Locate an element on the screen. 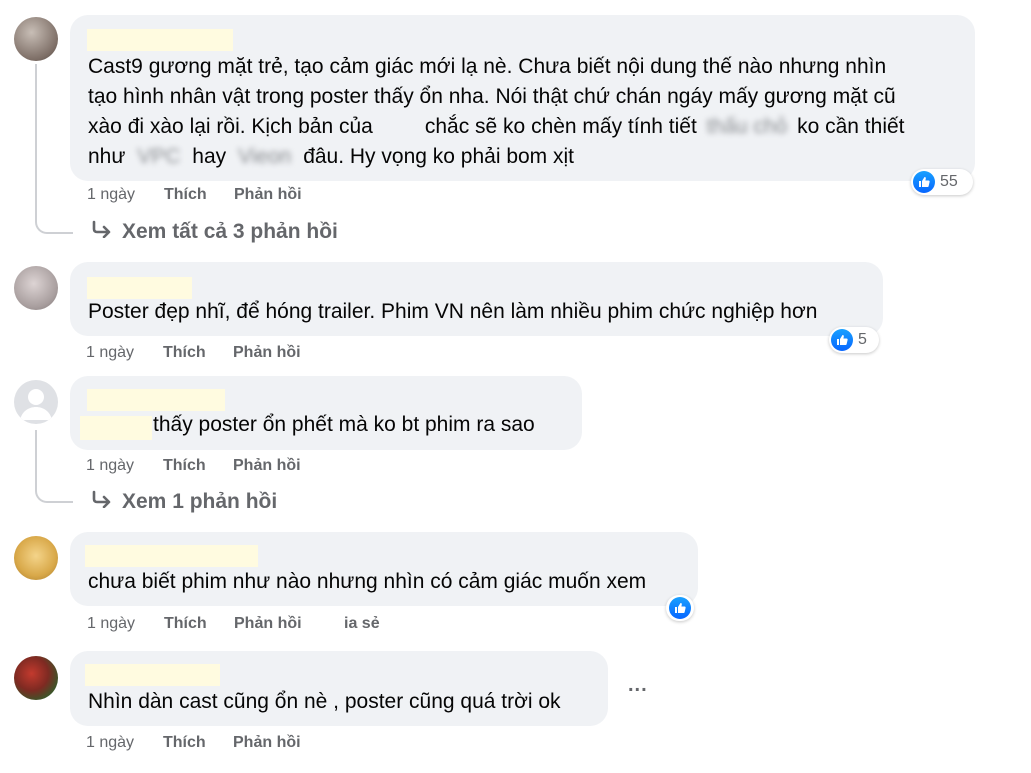 This screenshot has height=773, width=1031. view-replies-button: Xem tất cả 3 phản hồi is located at coordinates (214, 232).